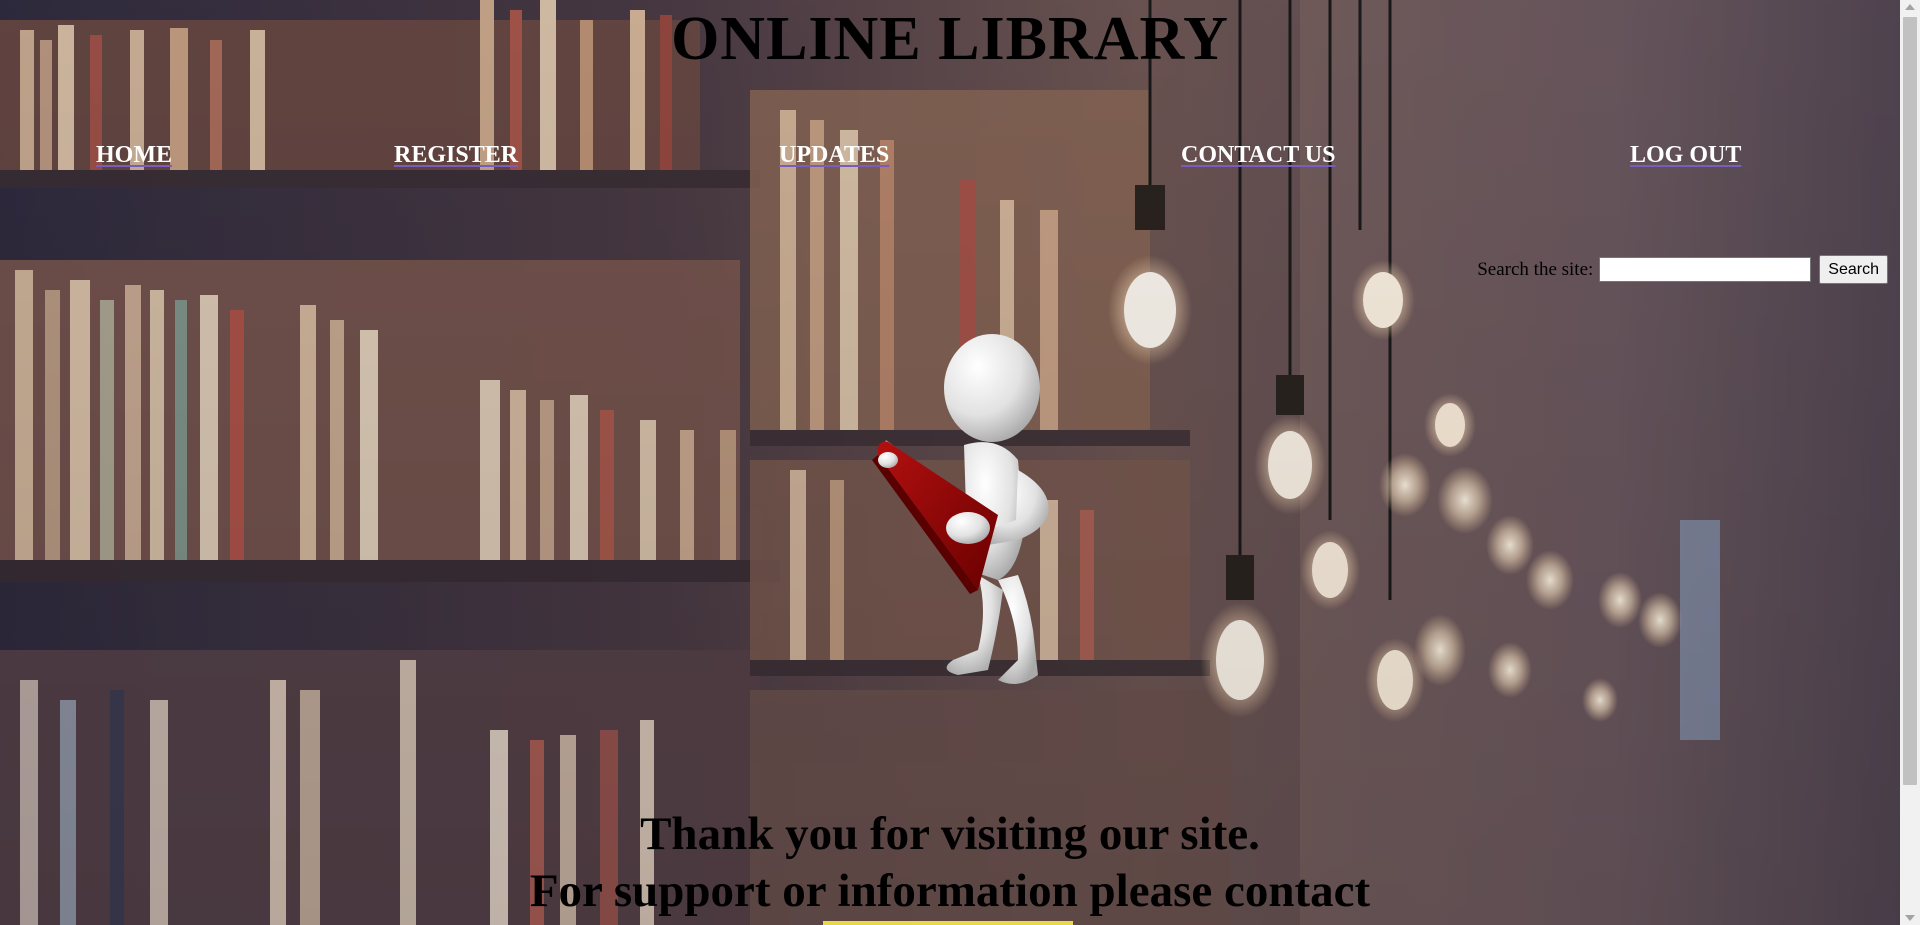 This screenshot has width=1920, height=925. I want to click on nav-home-link: HOME, so click(134, 155).